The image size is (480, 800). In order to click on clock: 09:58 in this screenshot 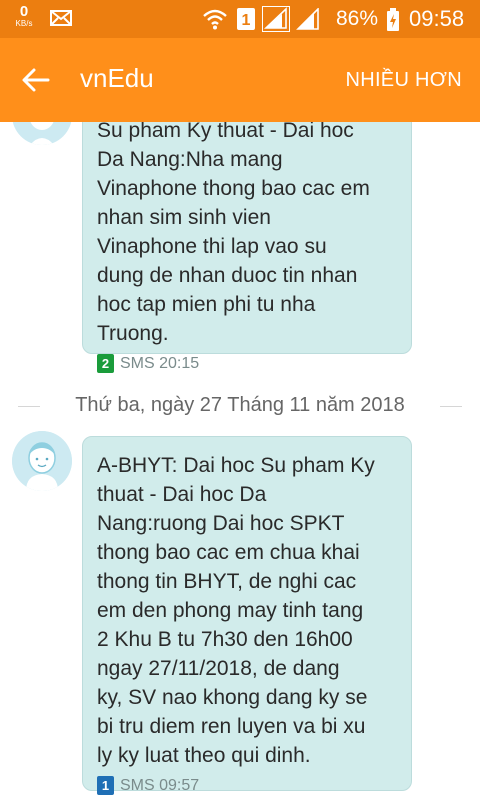, I will do `click(437, 18)`.